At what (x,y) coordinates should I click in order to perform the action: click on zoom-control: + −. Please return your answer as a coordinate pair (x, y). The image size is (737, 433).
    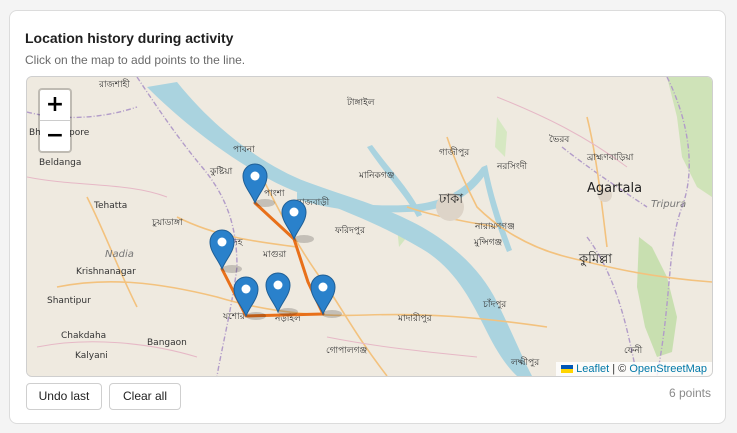
    Looking at the image, I should click on (55, 120).